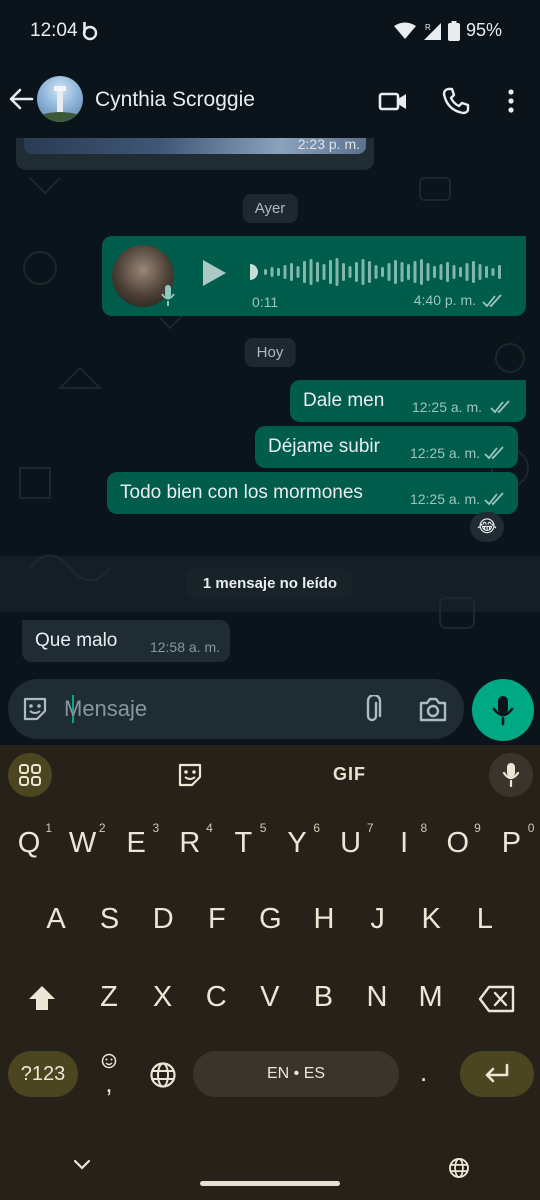  What do you see at coordinates (458, 840) in the screenshot?
I see `key-o: O9` at bounding box center [458, 840].